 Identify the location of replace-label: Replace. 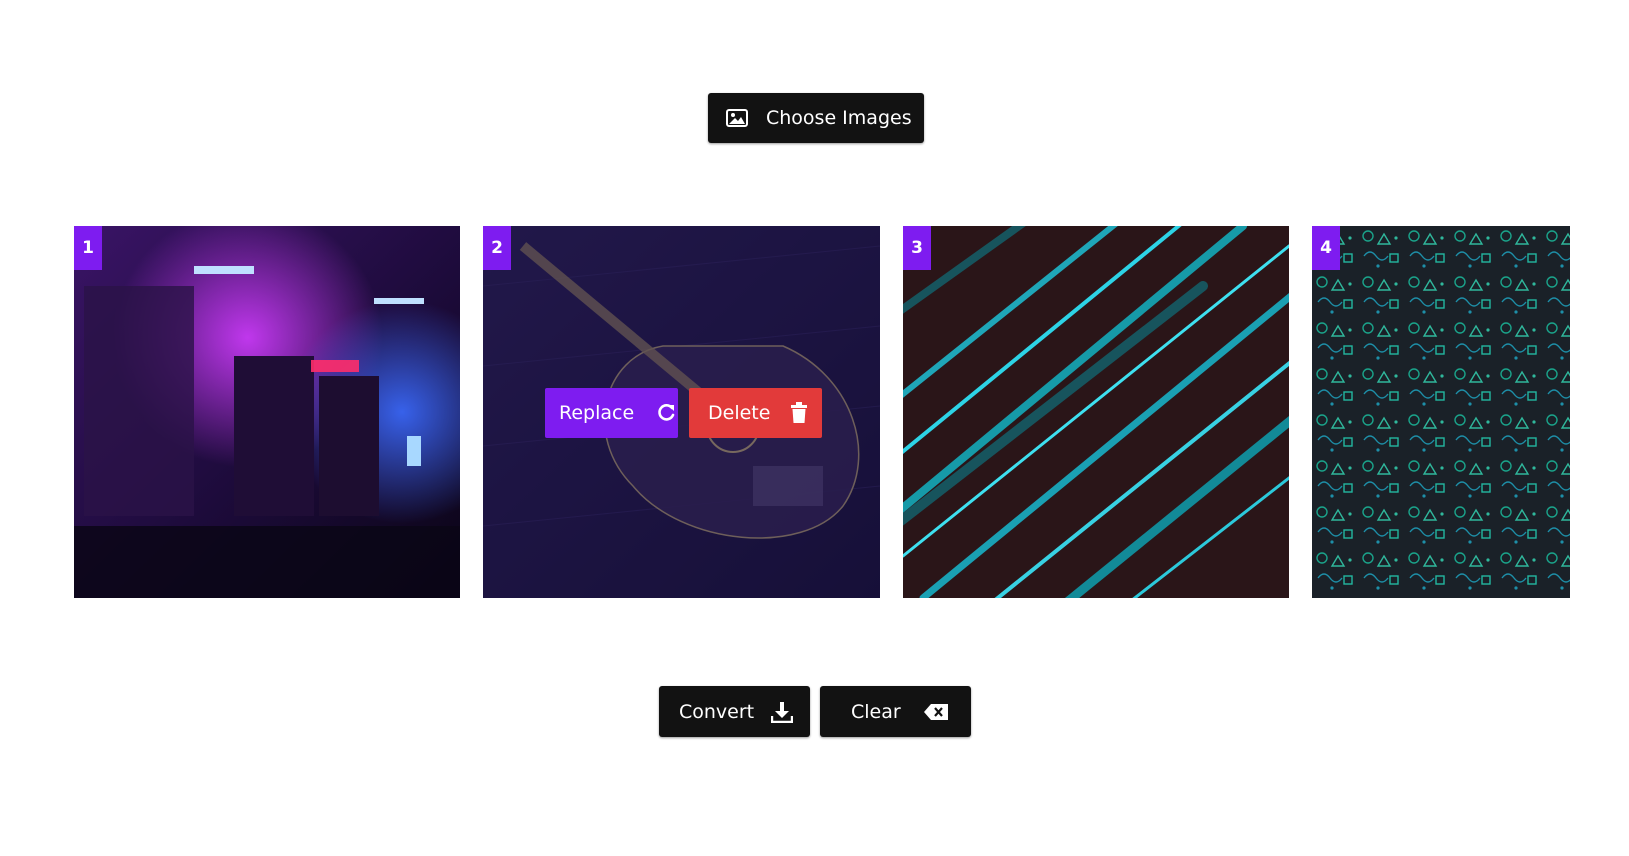
(597, 413).